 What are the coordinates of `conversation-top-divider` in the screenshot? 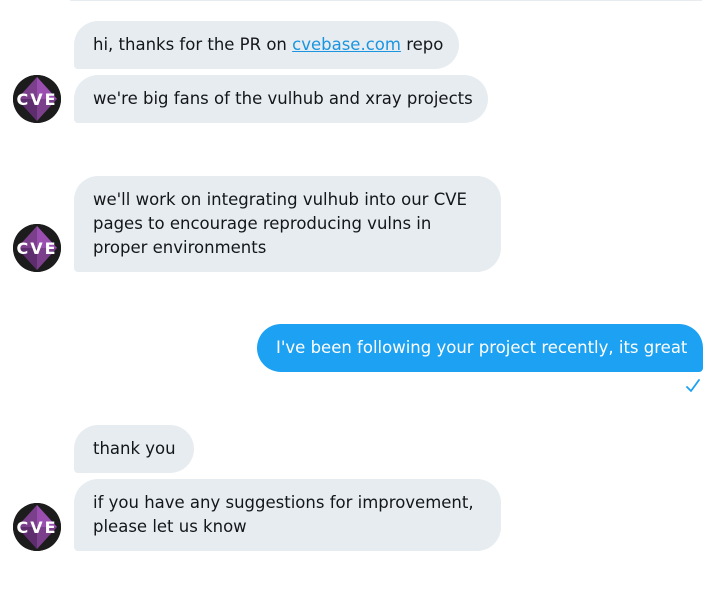 It's located at (386, 0).